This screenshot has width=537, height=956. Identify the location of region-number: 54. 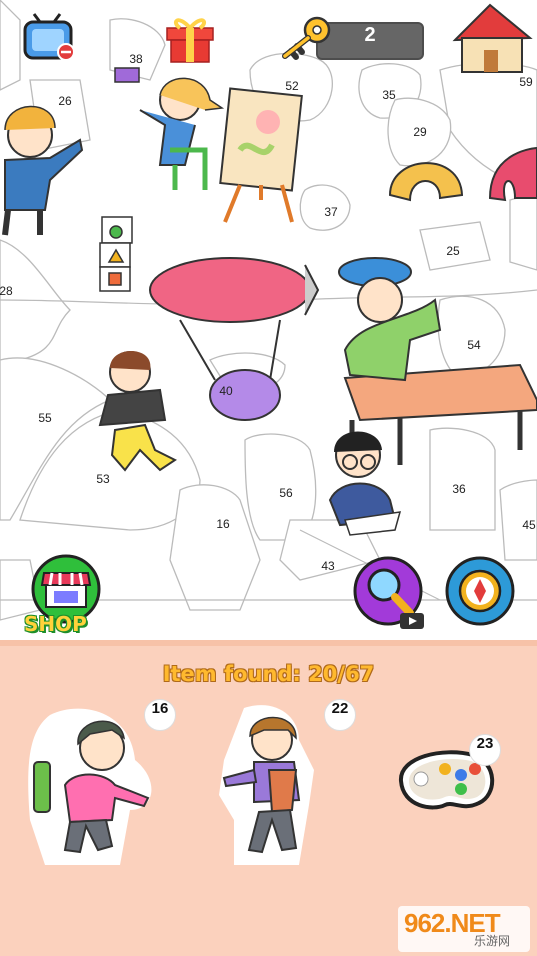
(474, 345).